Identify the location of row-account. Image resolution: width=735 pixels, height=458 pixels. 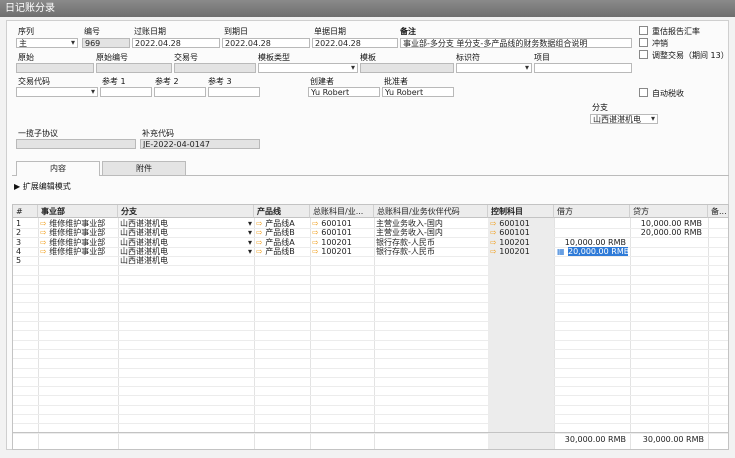
(343, 260).